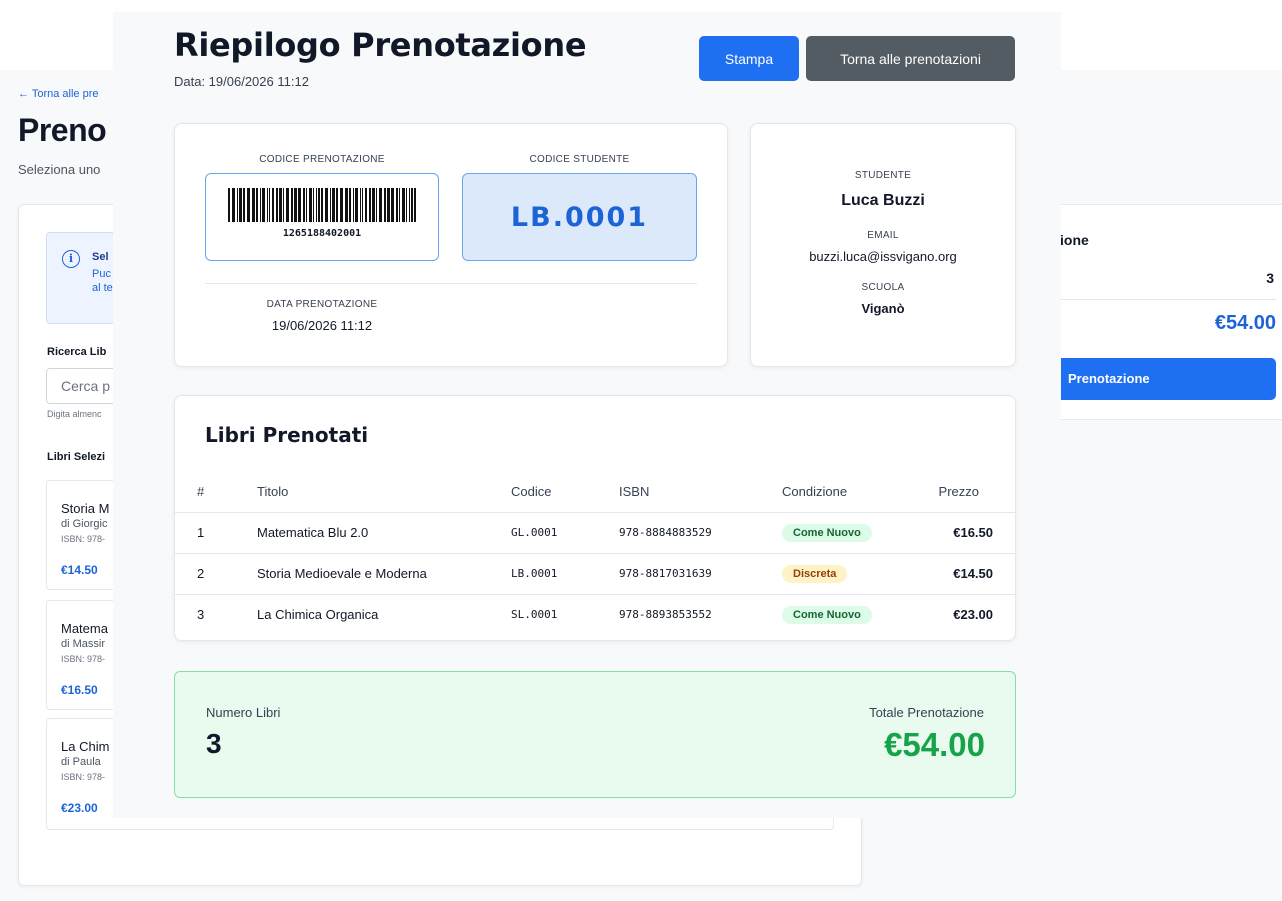 This screenshot has height=901, width=1282. I want to click on row-number: 1, so click(216, 533).